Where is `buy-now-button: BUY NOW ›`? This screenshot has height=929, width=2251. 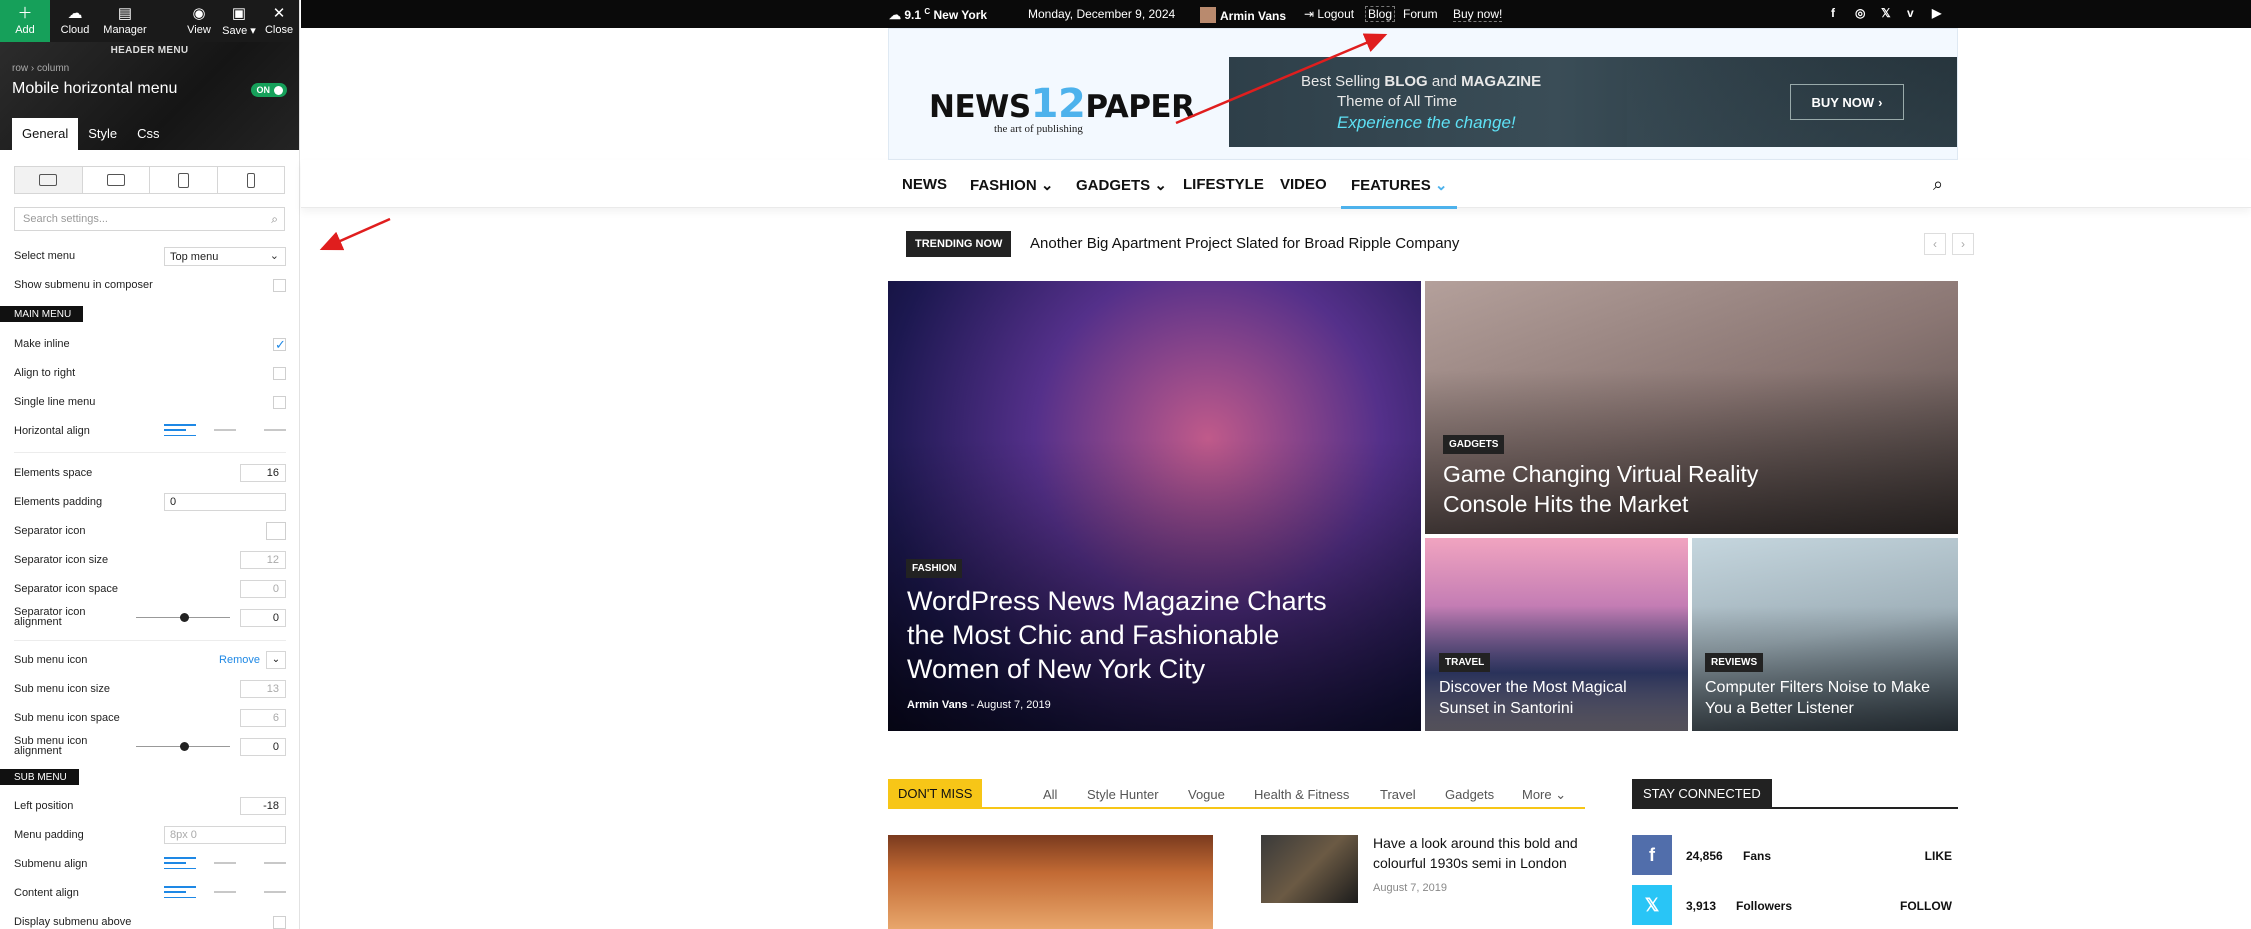 buy-now-button: BUY NOW › is located at coordinates (1847, 102).